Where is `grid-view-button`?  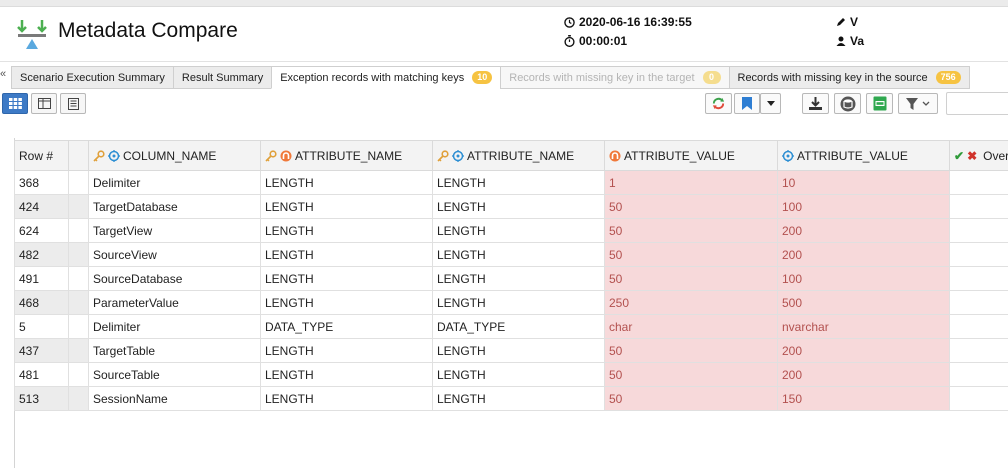 grid-view-button is located at coordinates (15, 103).